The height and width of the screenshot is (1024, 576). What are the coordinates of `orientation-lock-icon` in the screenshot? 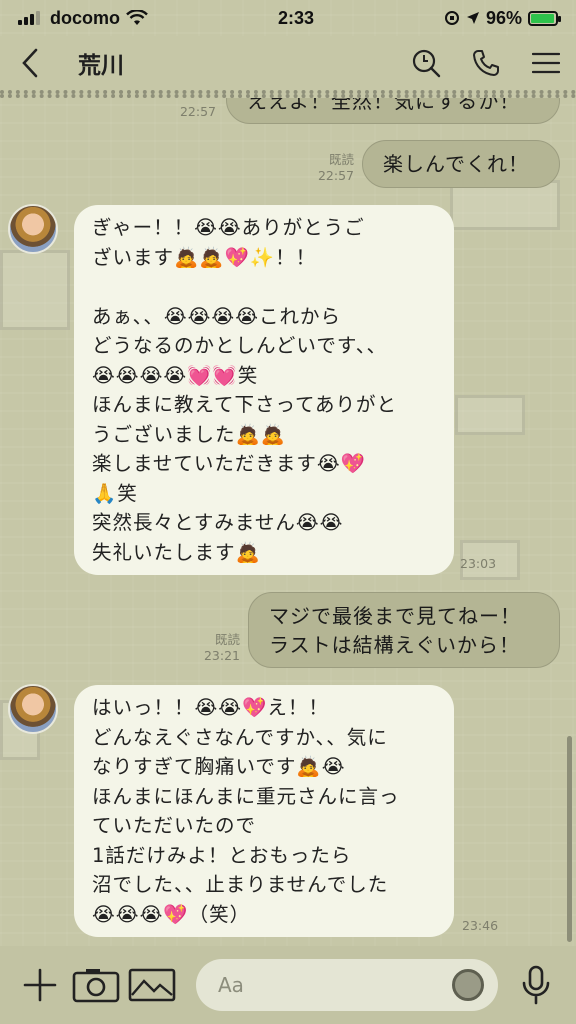 It's located at (451, 18).